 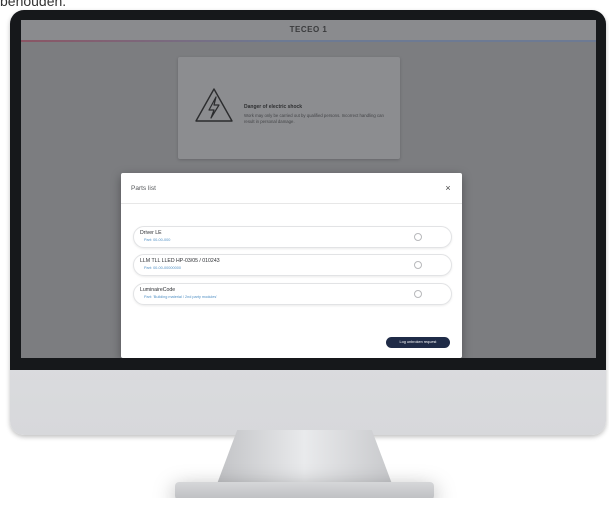 What do you see at coordinates (180, 261) in the screenshot?
I see `part-label: LLM TLL LLED HP-03/05 / 010243` at bounding box center [180, 261].